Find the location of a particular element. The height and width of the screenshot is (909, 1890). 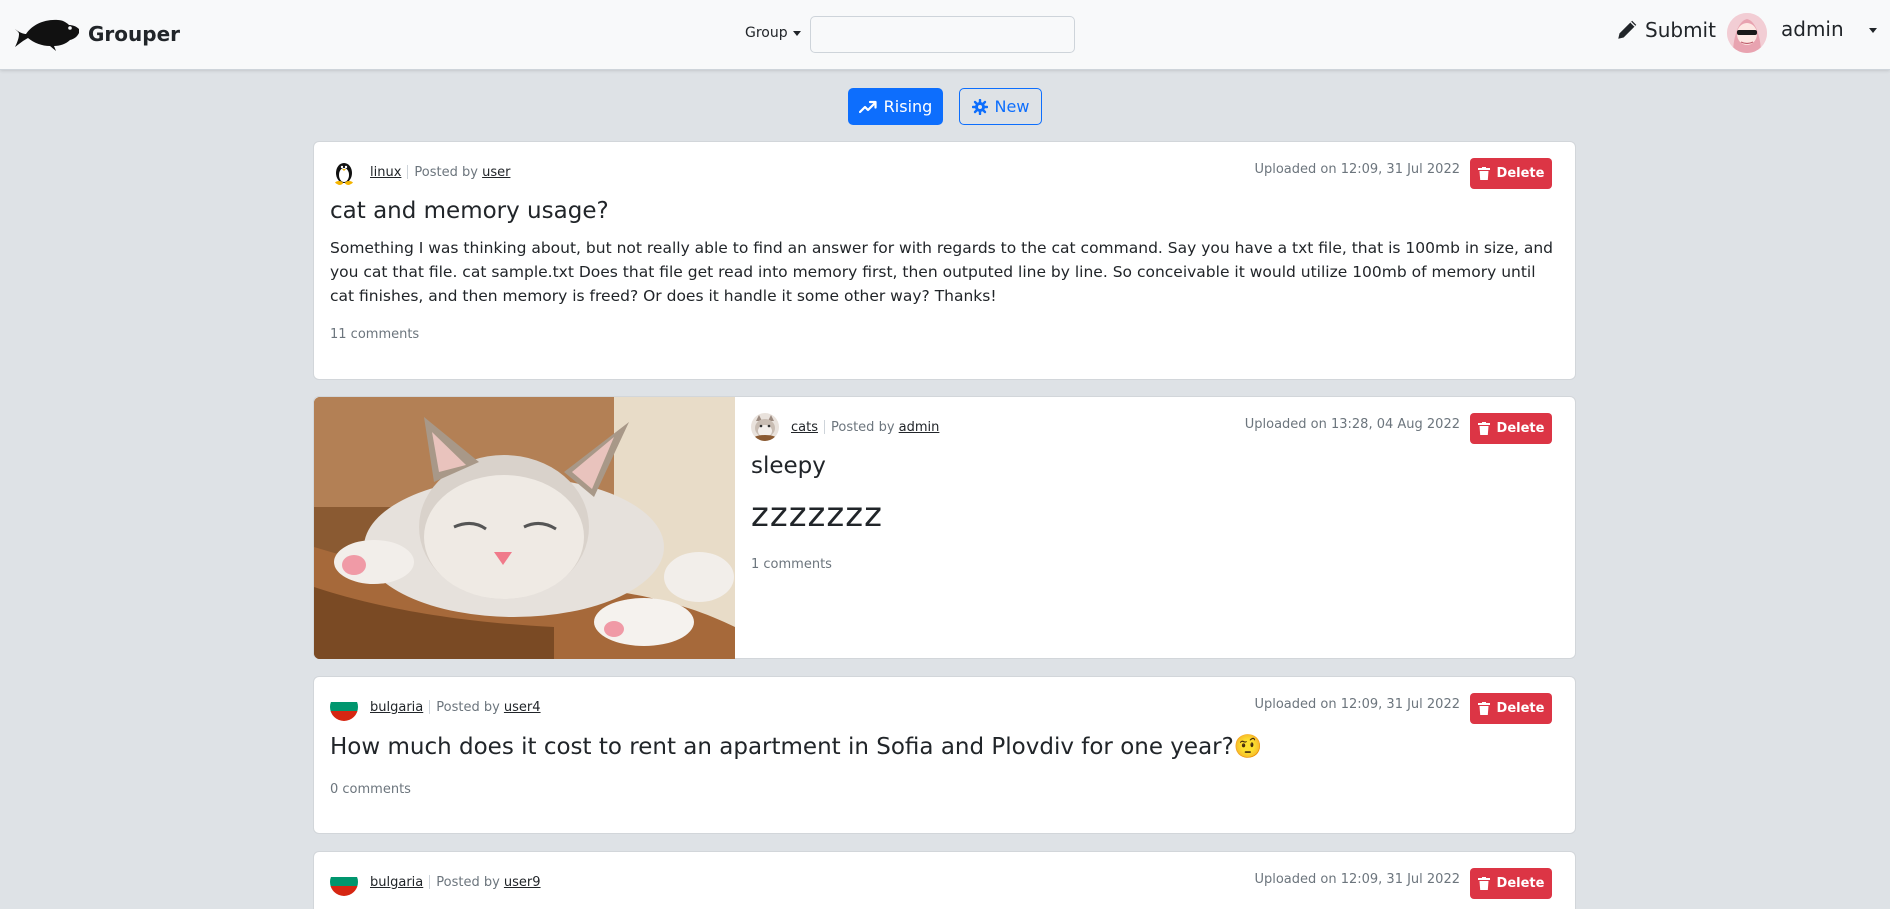

group-link: linux is located at coordinates (385, 172).